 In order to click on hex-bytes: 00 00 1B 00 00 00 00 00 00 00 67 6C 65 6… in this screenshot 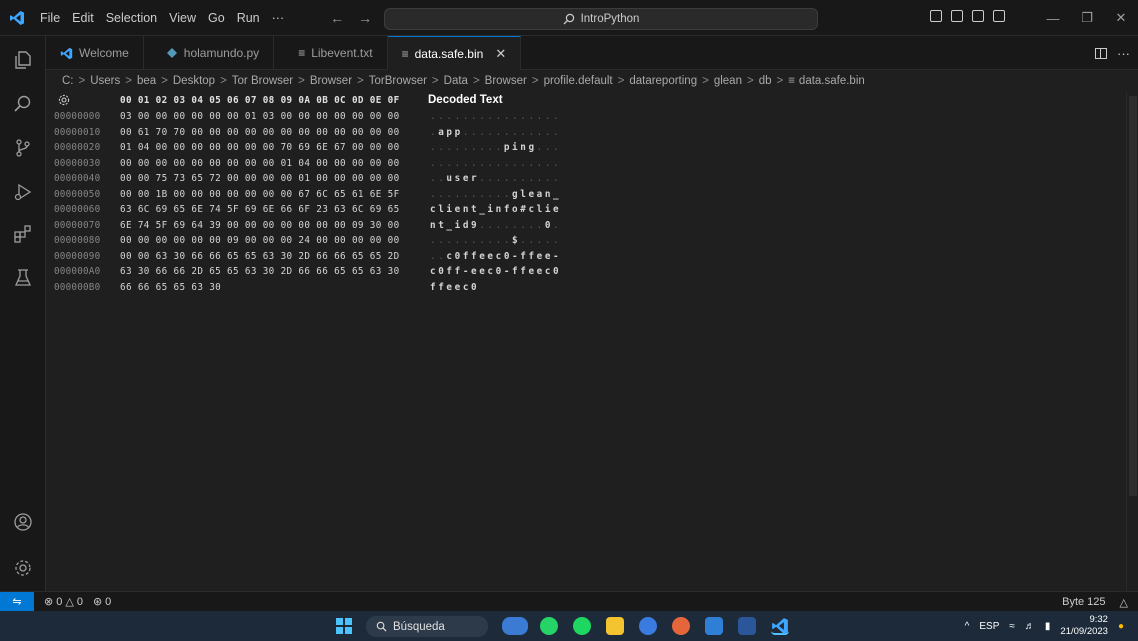, I will do `click(260, 194)`.